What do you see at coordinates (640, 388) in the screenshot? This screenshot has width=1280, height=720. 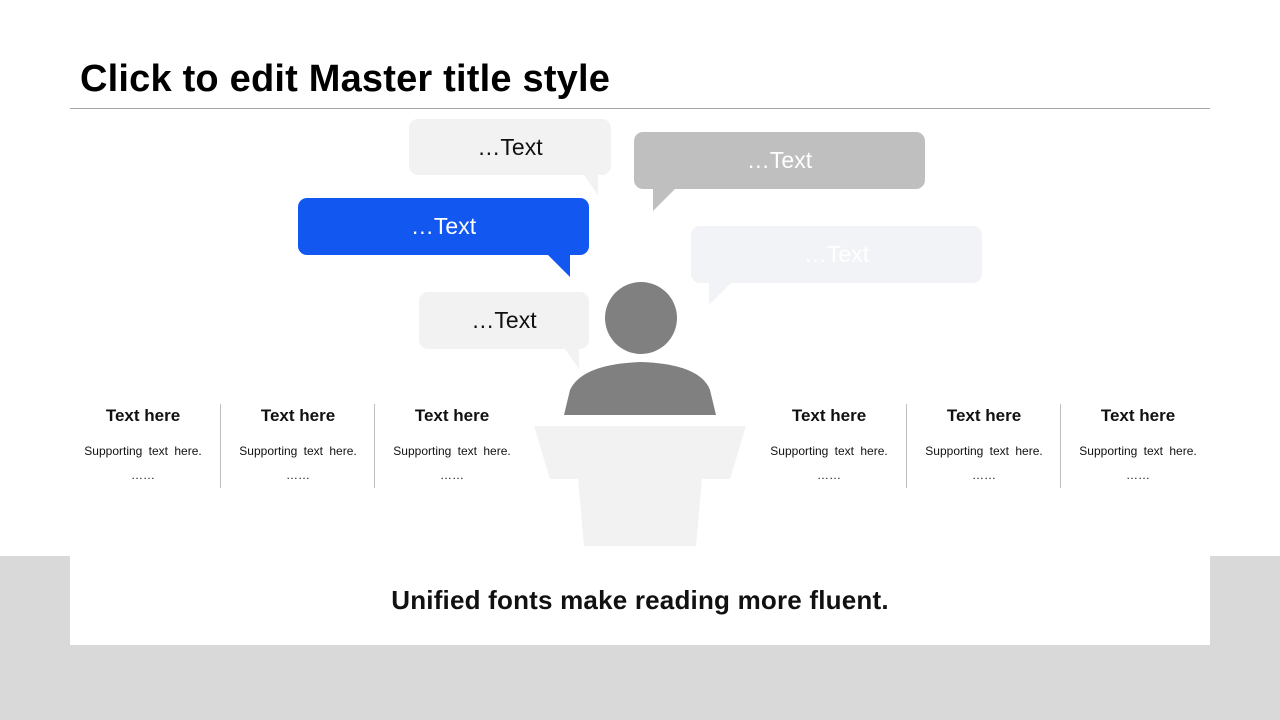 I see `speaker-torso` at bounding box center [640, 388].